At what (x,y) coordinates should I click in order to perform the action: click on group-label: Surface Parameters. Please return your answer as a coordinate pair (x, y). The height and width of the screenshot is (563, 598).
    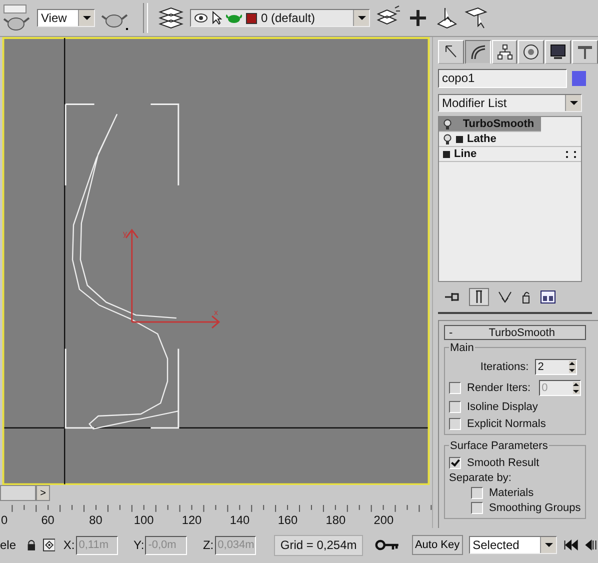
    Looking at the image, I should click on (499, 446).